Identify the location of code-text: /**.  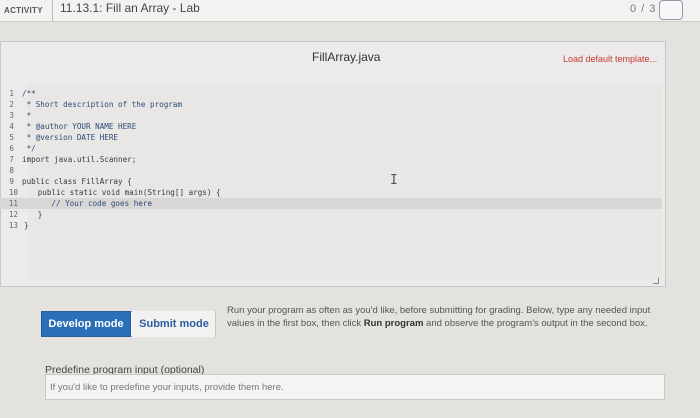
(29, 93).